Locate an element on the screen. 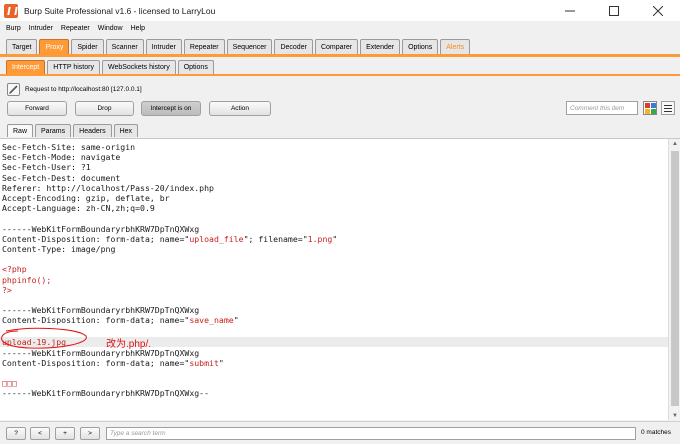 This screenshot has width=680, height=444. menu-repeater: Repeater is located at coordinates (75, 28).